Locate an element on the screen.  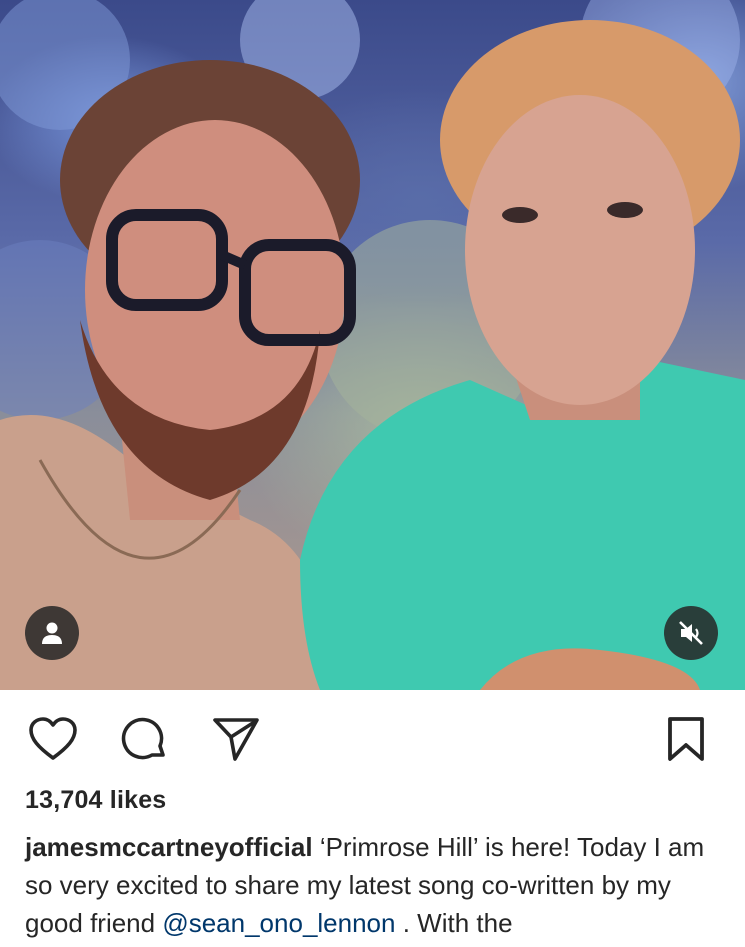
user-tag-button is located at coordinates (52, 633).